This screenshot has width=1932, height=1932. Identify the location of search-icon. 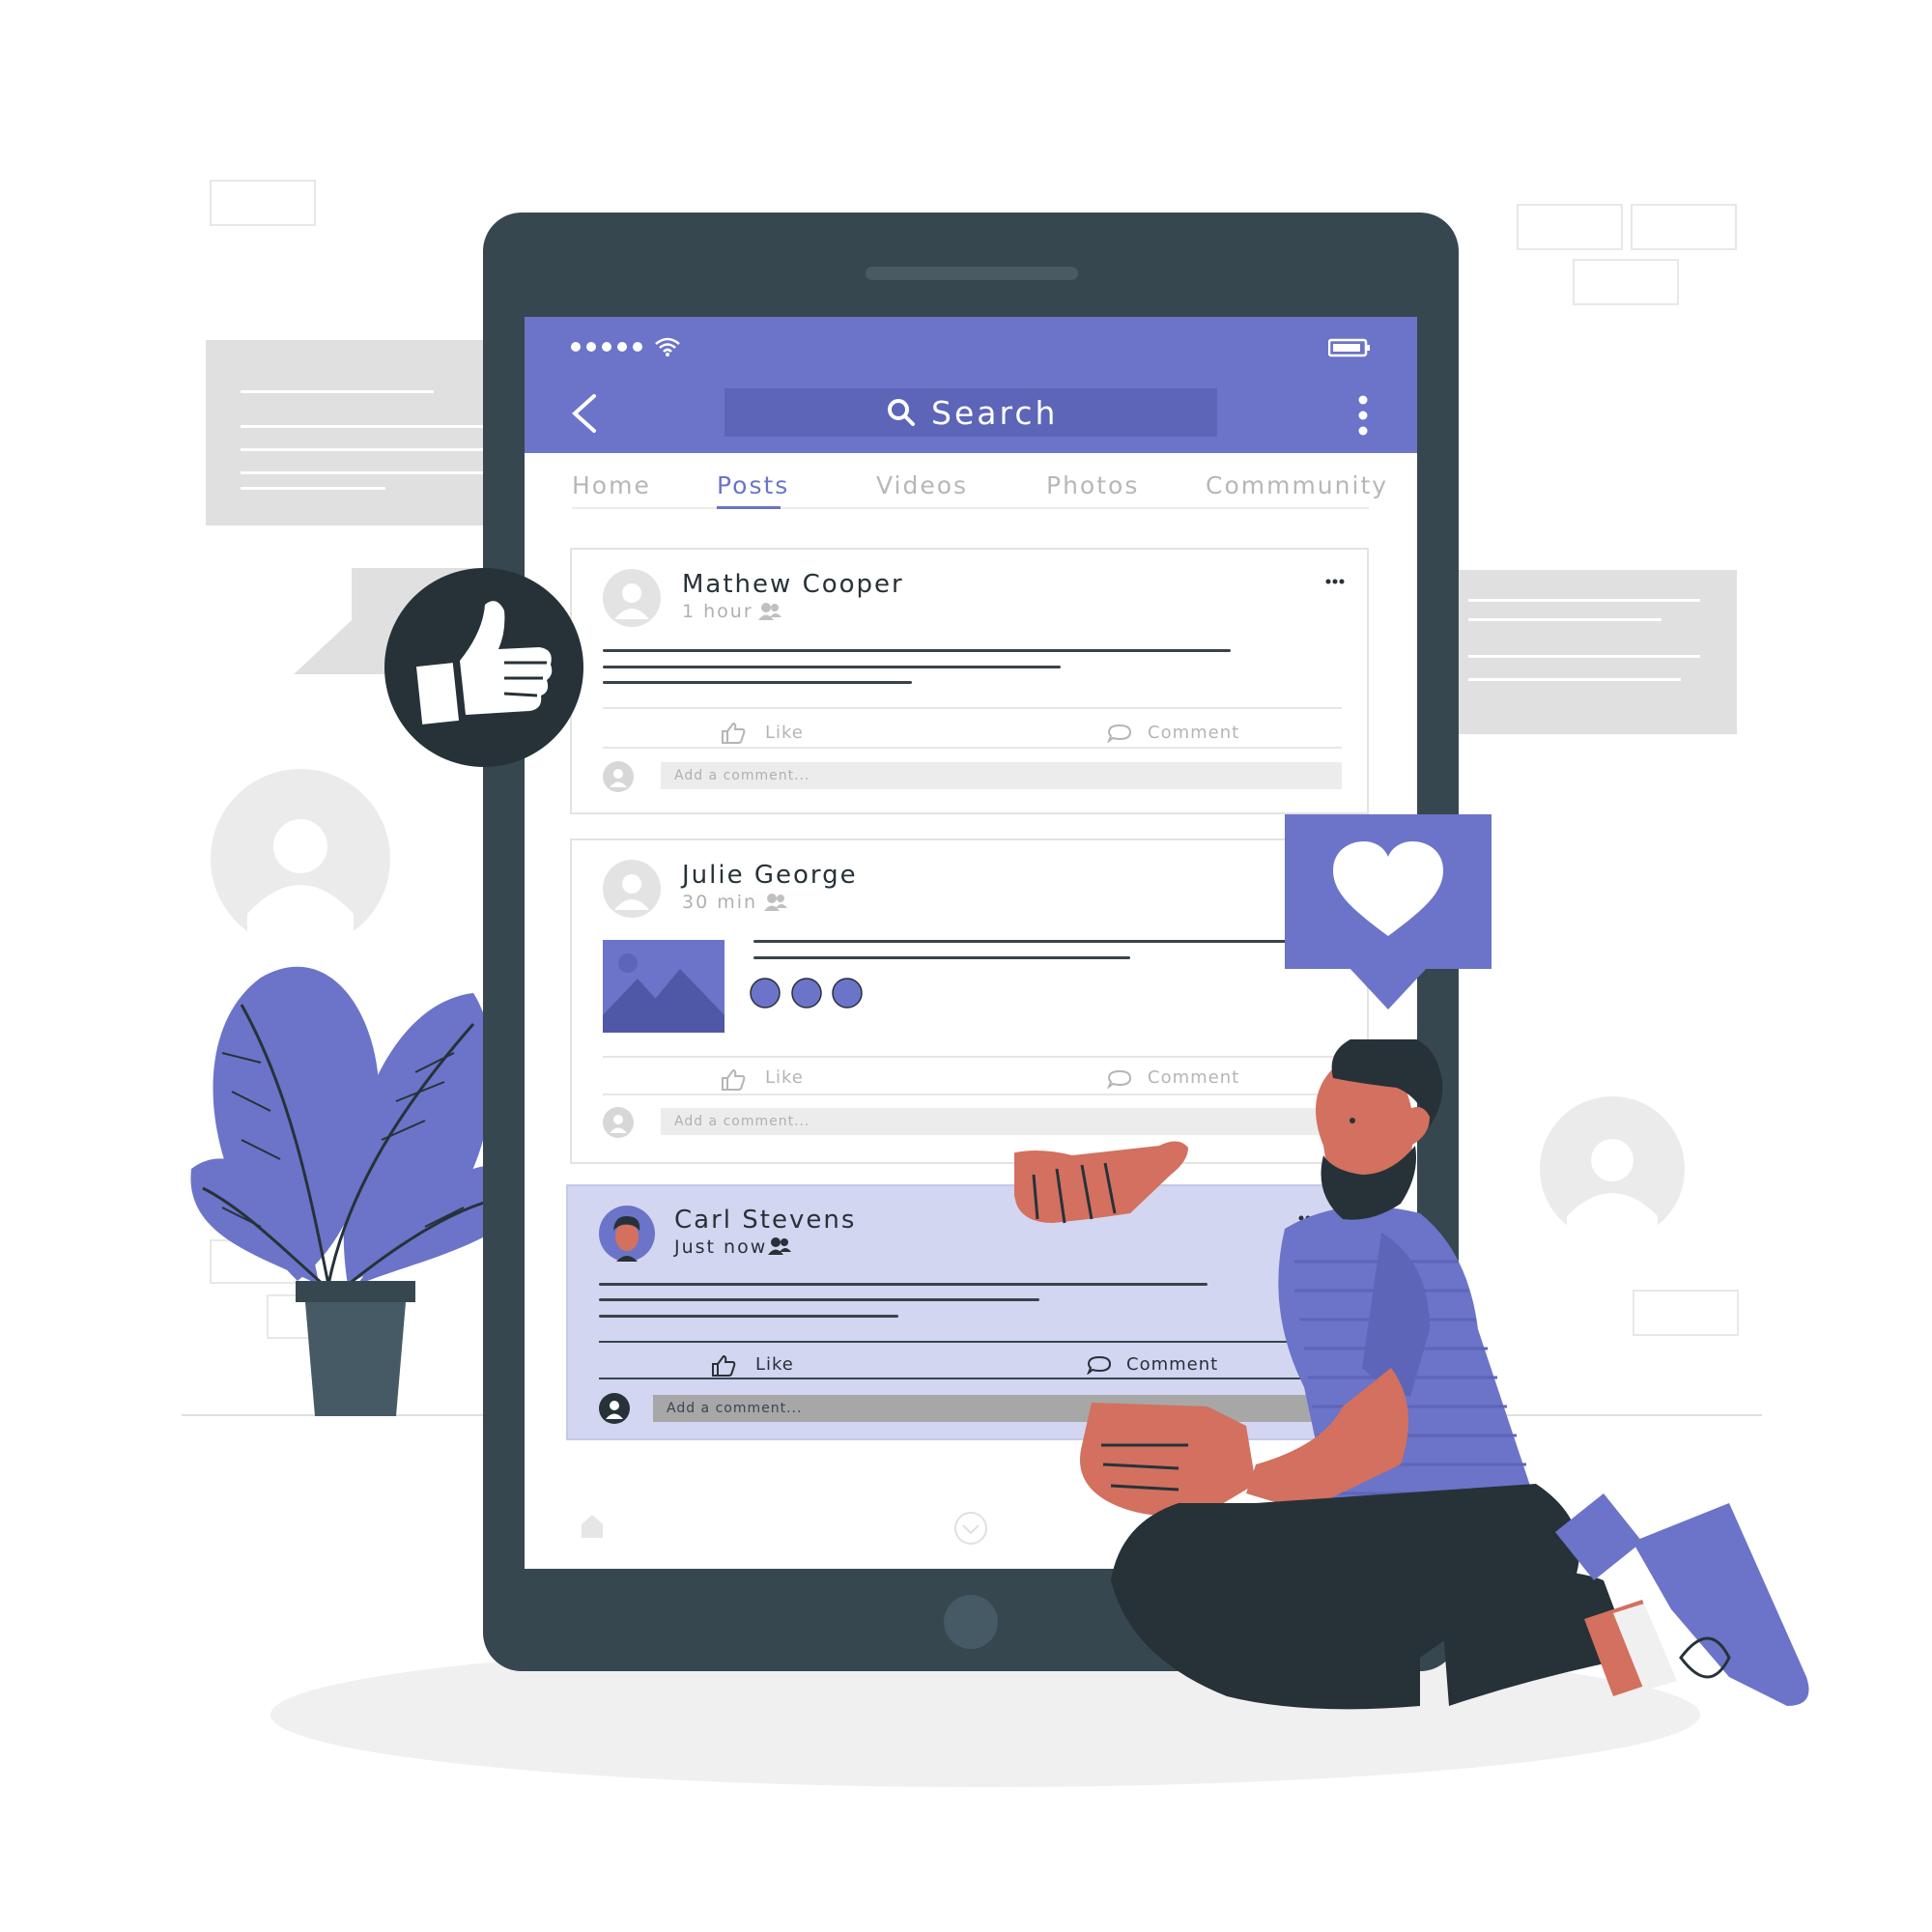
(901, 412).